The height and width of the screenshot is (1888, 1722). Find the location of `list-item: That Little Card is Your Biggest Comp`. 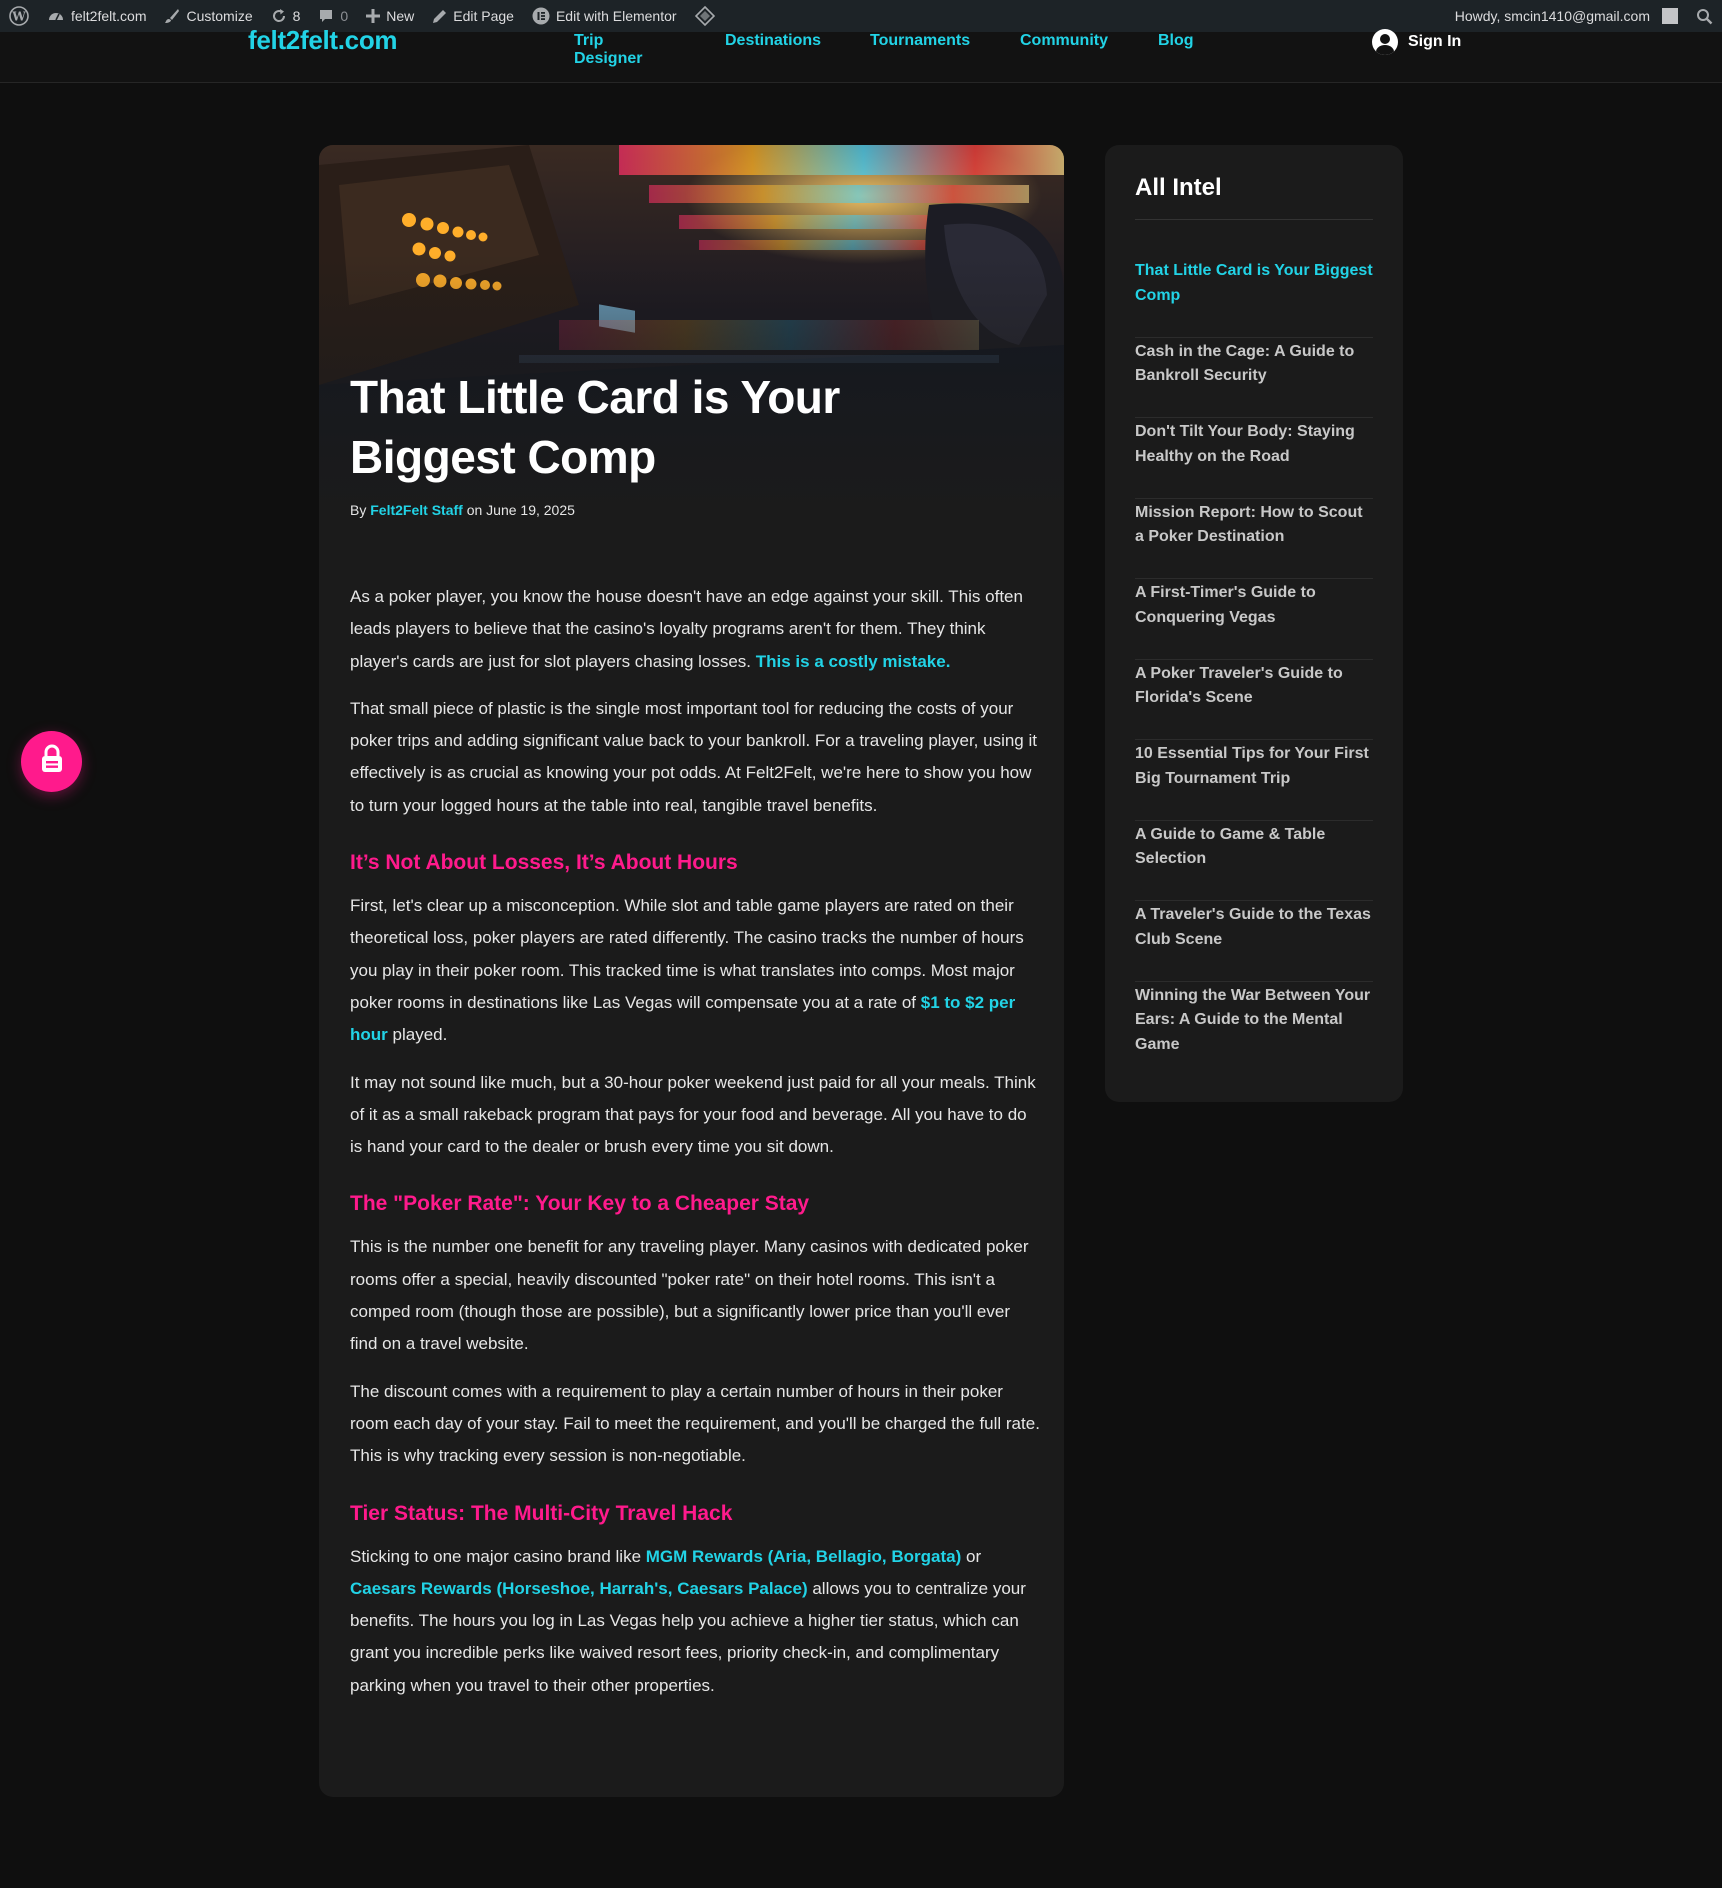

list-item: That Little Card is Your Biggest Comp is located at coordinates (1254, 297).